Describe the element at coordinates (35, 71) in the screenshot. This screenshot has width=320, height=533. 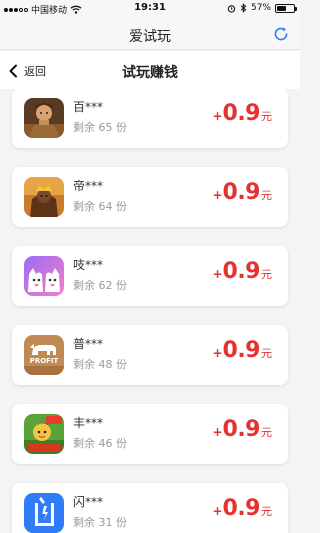
I see `back-label: 返回` at that location.